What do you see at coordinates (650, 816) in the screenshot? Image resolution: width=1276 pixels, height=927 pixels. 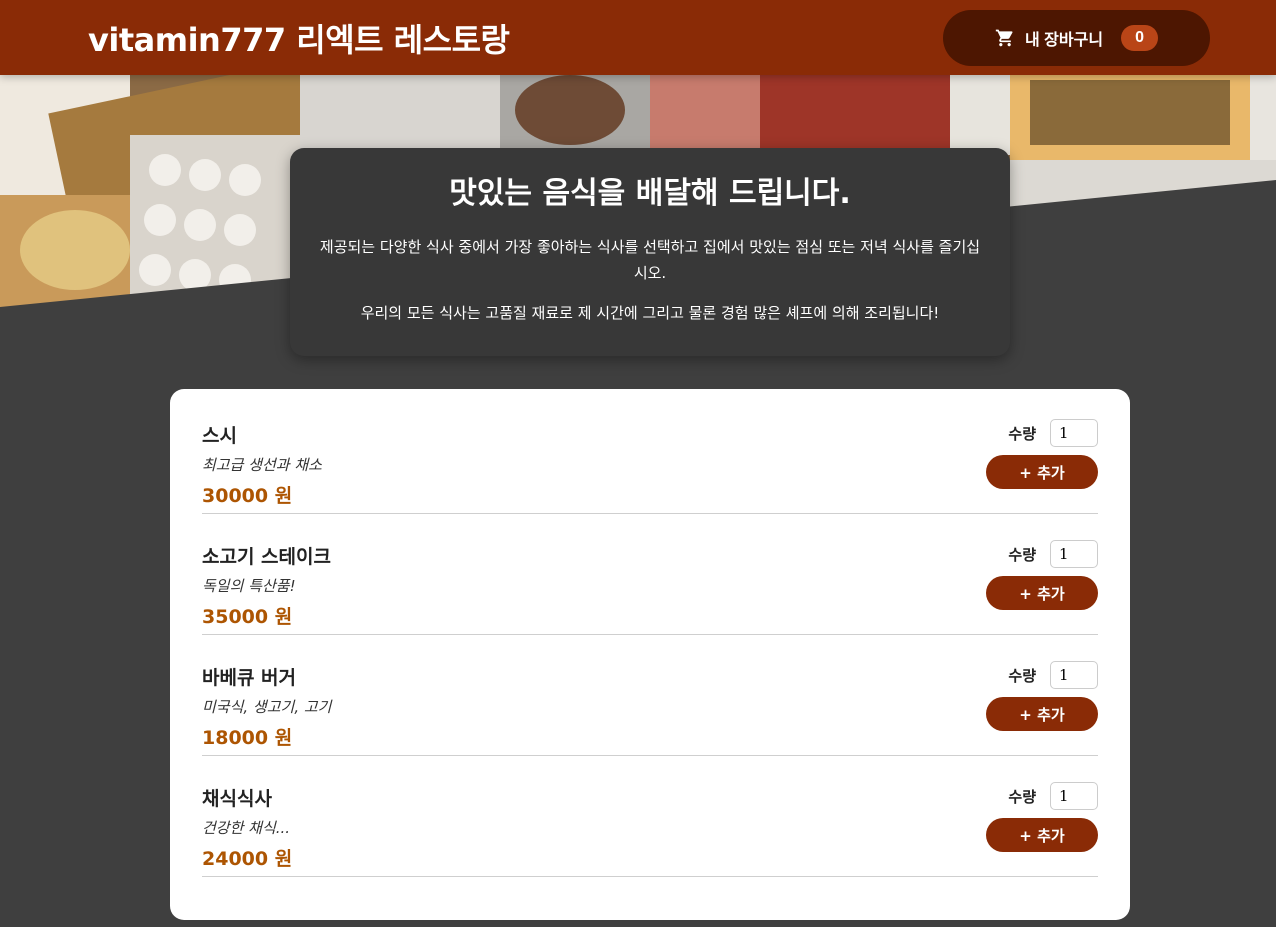 I see `meal-item: 채식식사 건강한 채식... 24000 원 수량 + 추가` at bounding box center [650, 816].